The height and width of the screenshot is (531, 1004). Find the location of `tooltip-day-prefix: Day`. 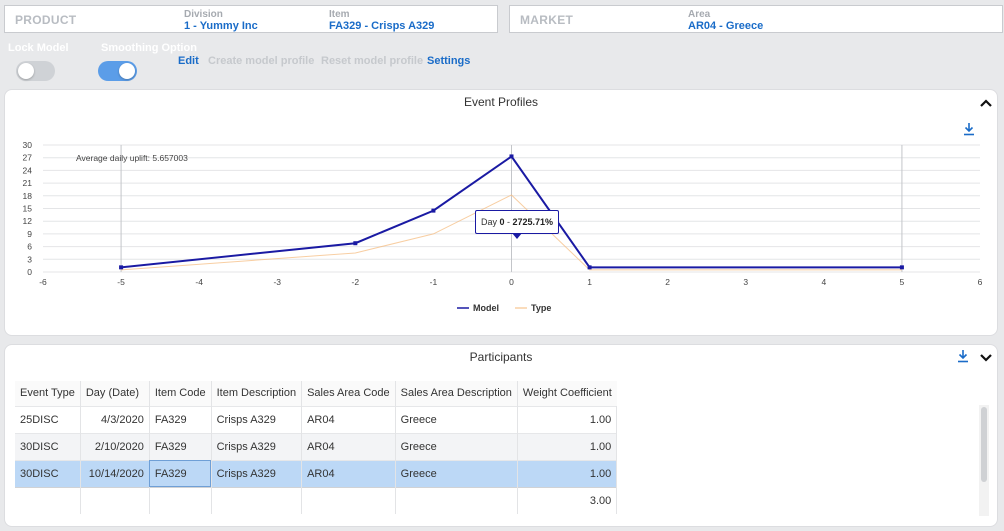

tooltip-day-prefix: Day is located at coordinates (490, 222).